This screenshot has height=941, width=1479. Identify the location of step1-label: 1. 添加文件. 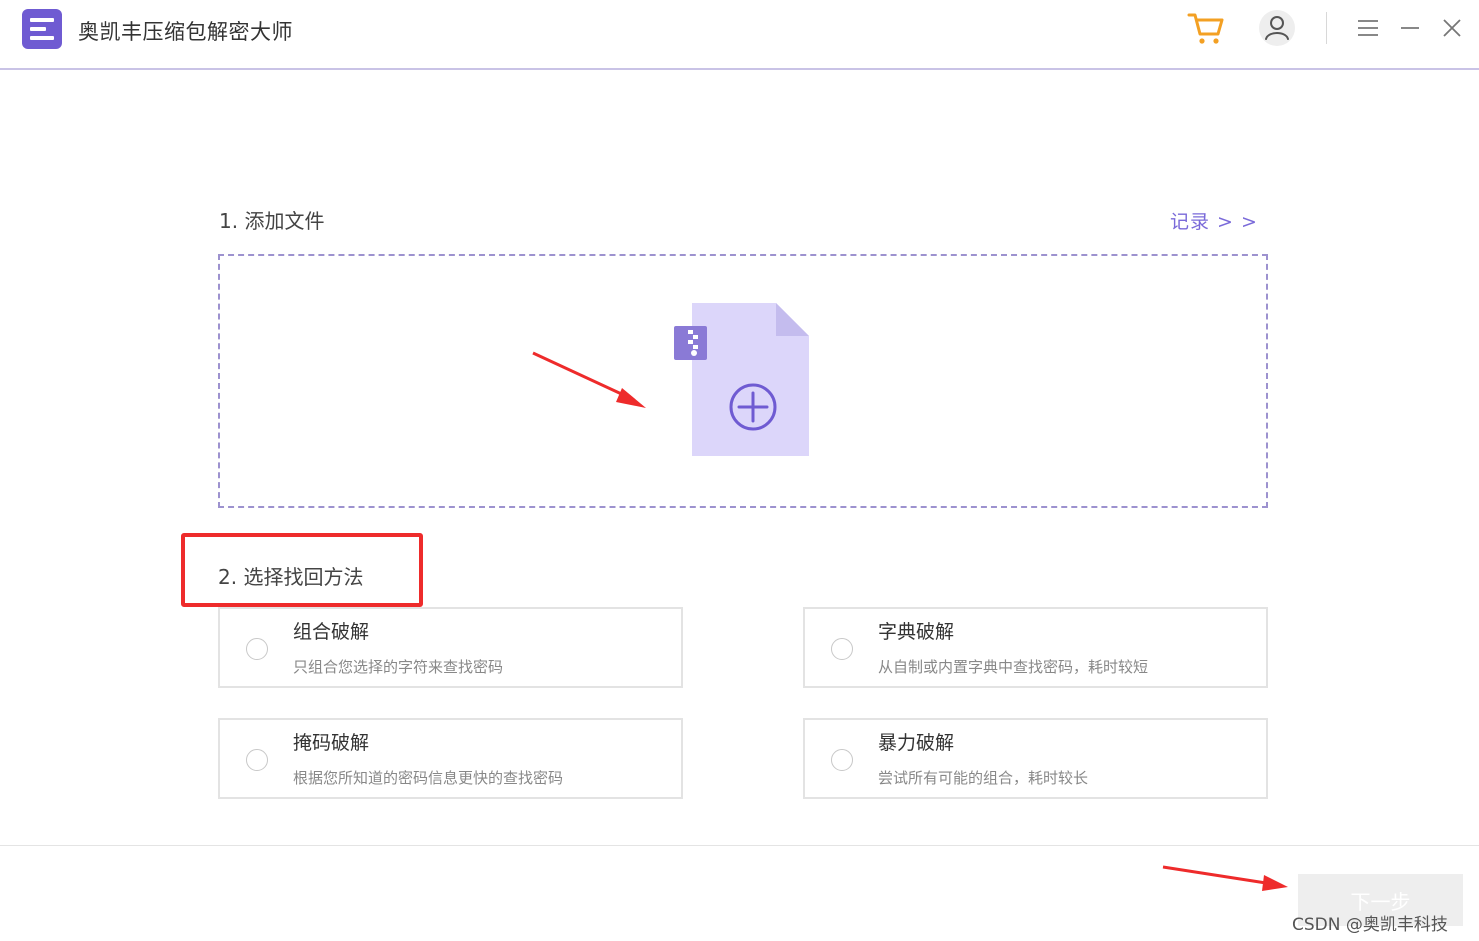
(272, 221).